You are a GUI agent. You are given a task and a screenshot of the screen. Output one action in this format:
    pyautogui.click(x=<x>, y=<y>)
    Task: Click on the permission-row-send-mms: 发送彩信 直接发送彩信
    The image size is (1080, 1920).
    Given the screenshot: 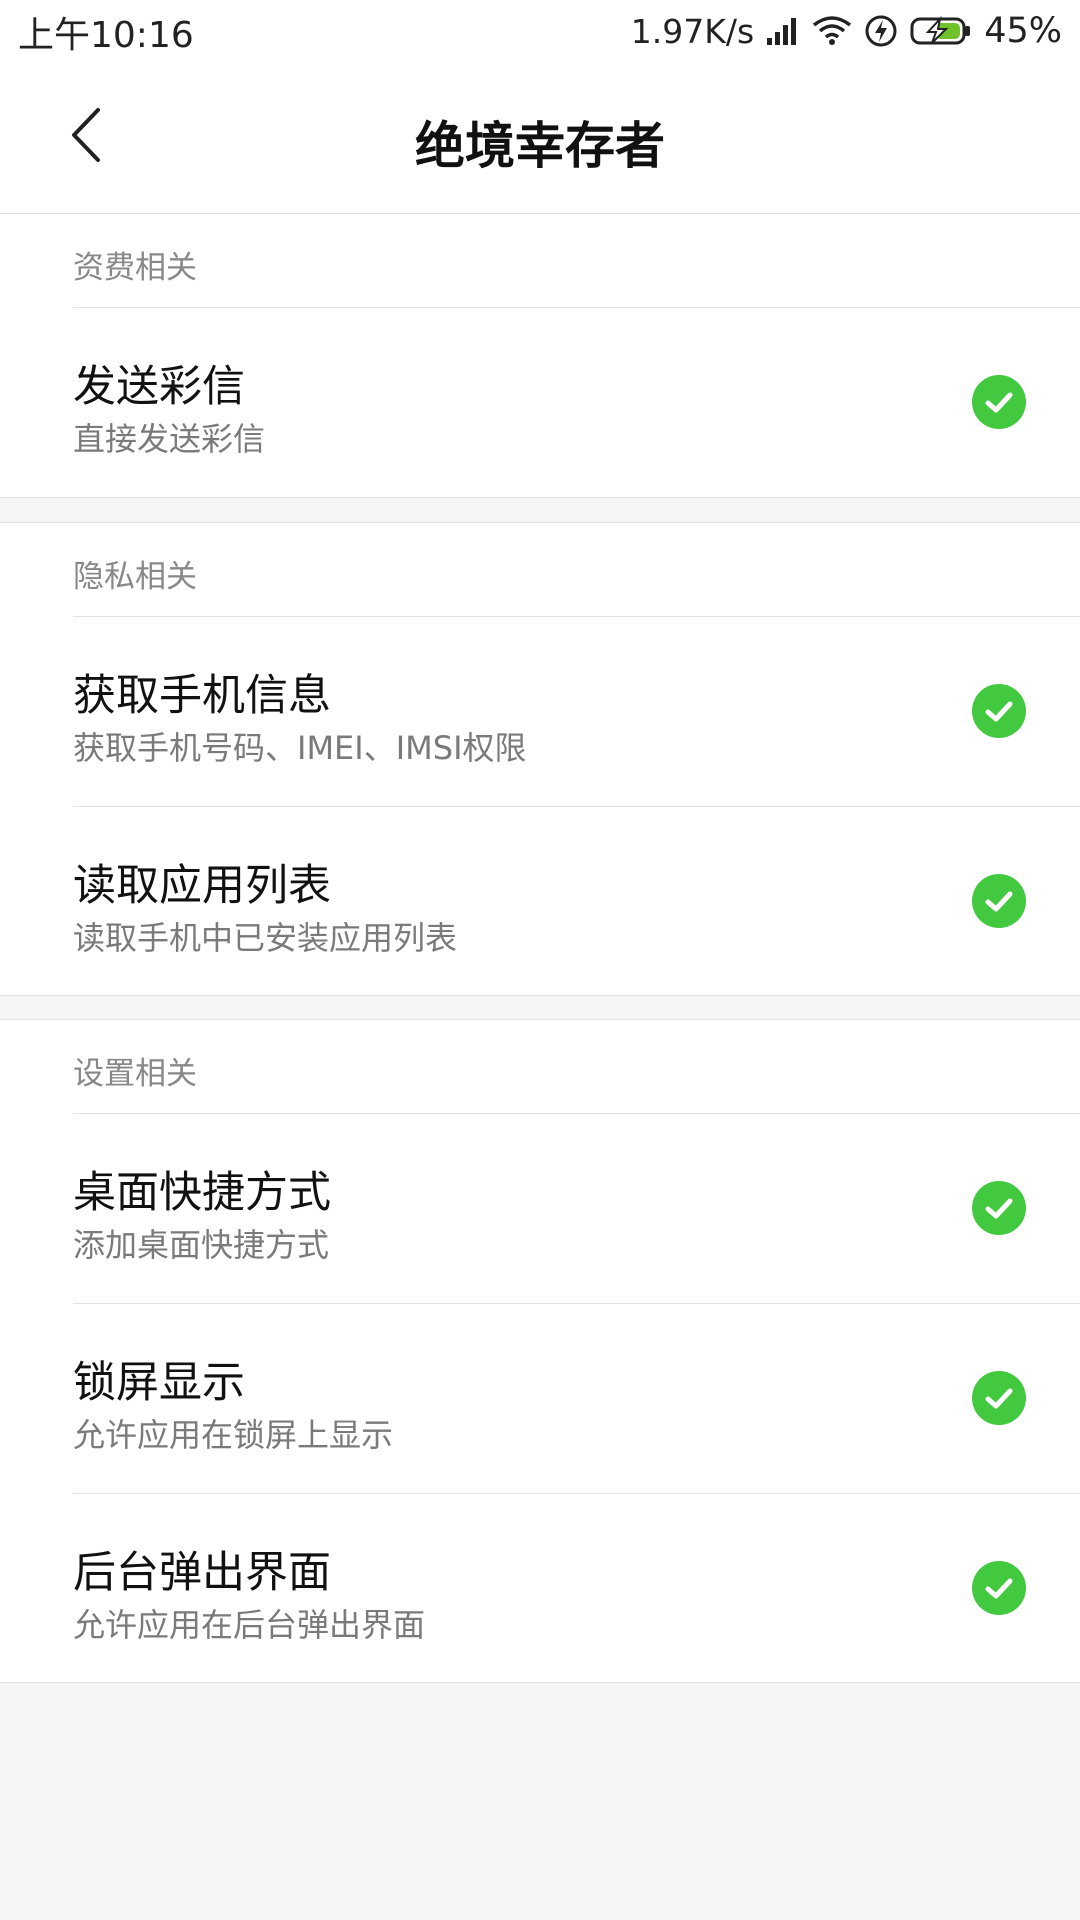 What is the action you would take?
    pyautogui.click(x=576, y=402)
    